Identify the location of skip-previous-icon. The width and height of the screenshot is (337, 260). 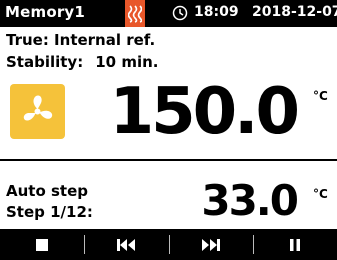
(126, 244).